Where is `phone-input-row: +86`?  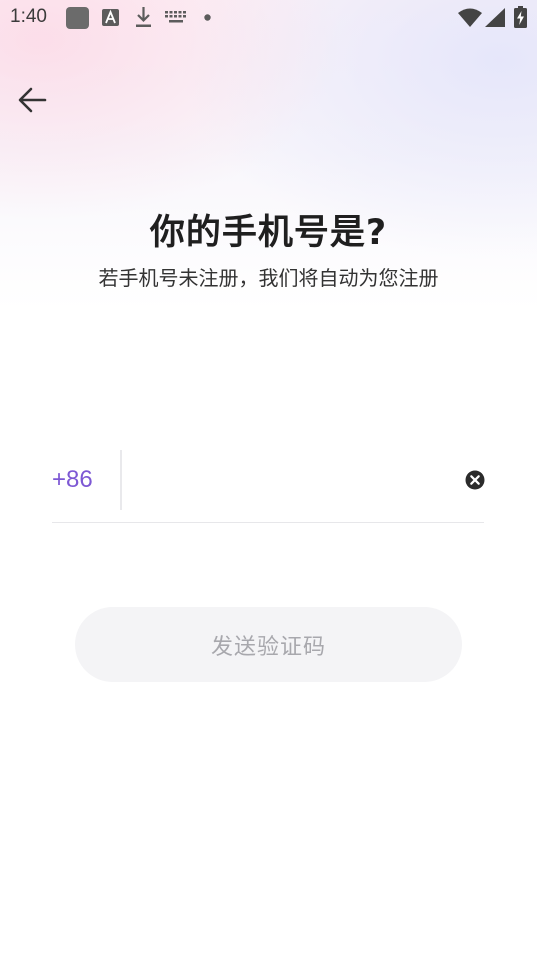
phone-input-row: +86 is located at coordinates (268, 486).